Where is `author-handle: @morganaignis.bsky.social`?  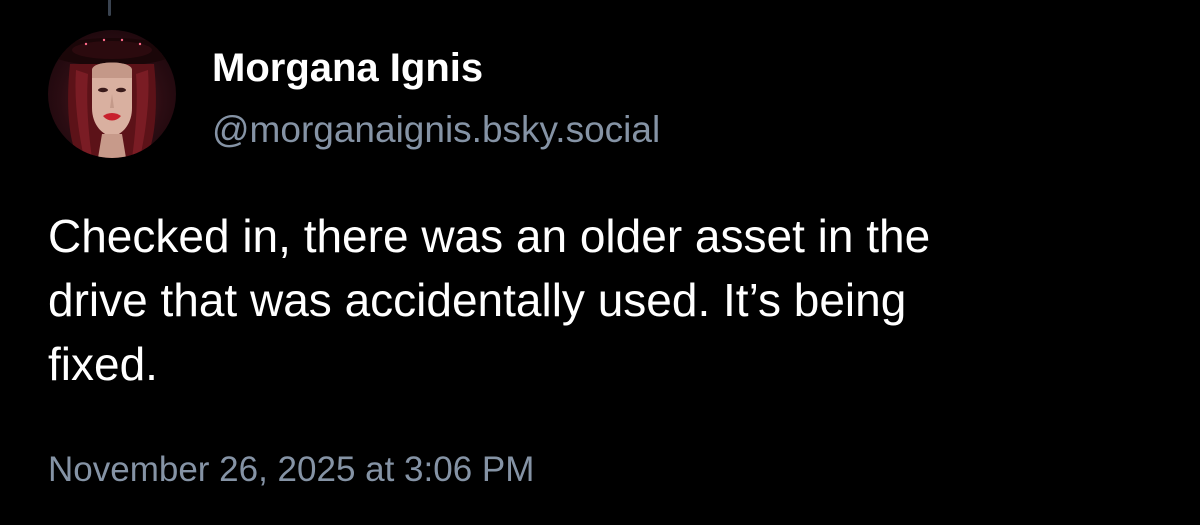 author-handle: @morganaignis.bsky.social is located at coordinates (436, 130).